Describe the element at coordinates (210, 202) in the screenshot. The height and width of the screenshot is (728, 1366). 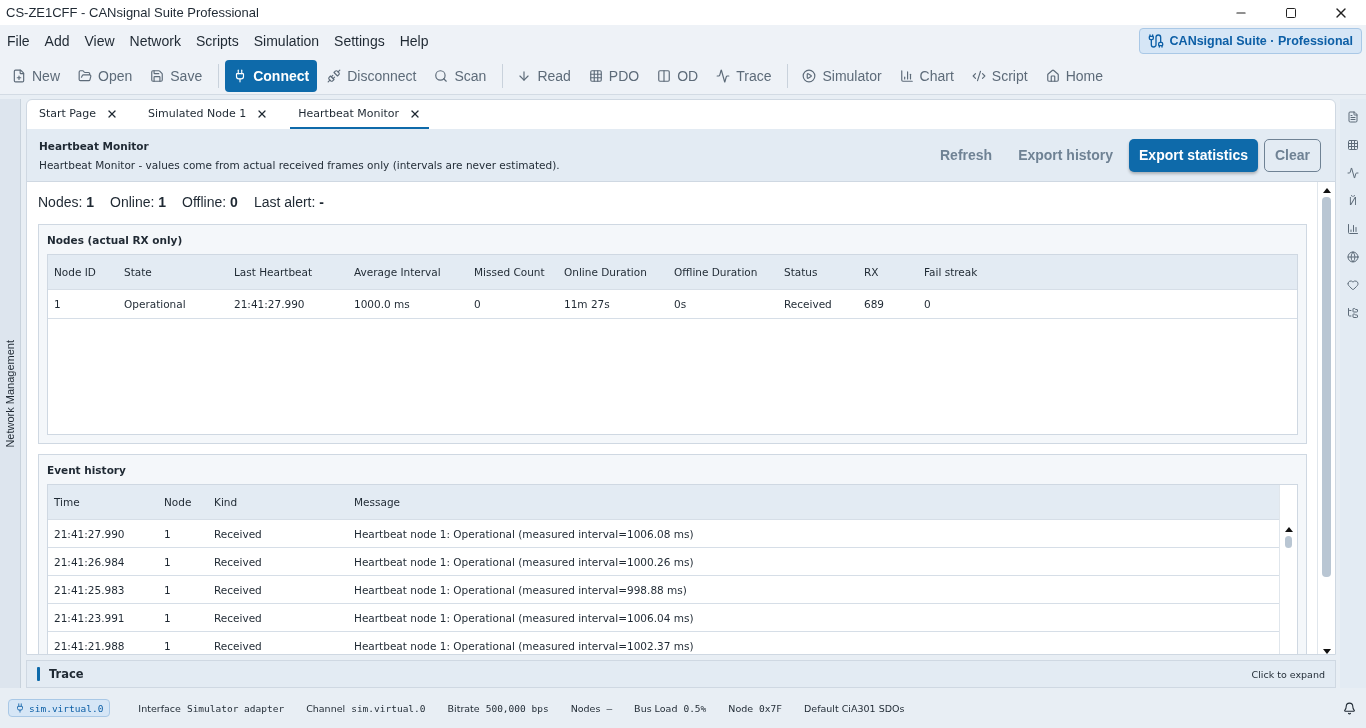
I see `summary-stat: Offline: 0` at that location.